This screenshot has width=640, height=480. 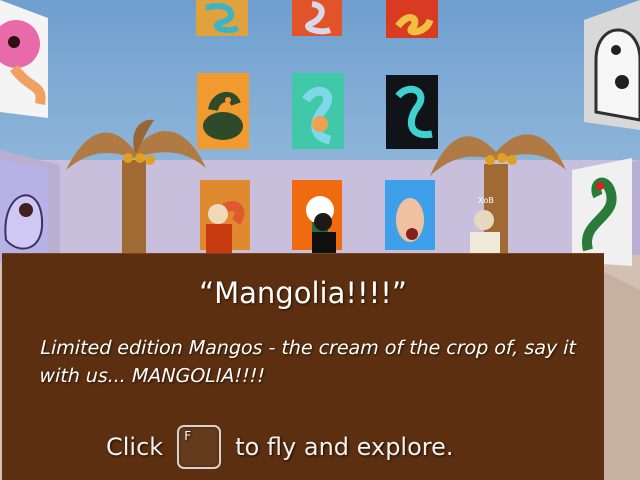 I want to click on fly-key-button: F, so click(x=199, y=447).